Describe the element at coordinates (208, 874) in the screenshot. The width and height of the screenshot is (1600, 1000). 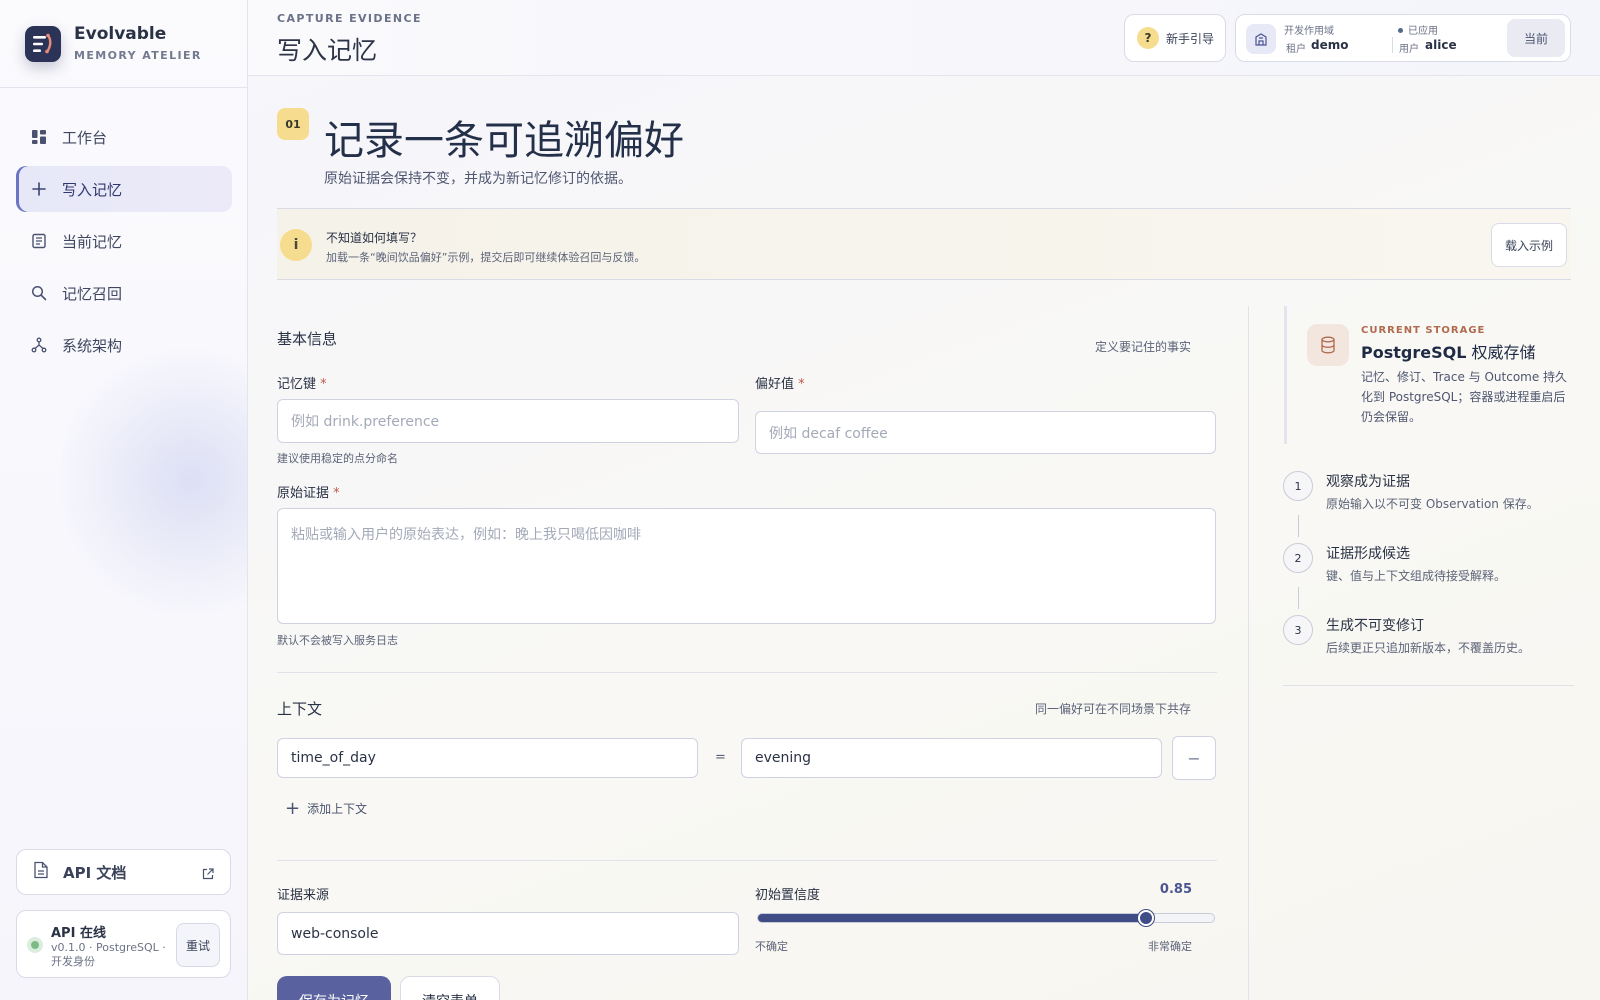
I see `external-link-icon` at that location.